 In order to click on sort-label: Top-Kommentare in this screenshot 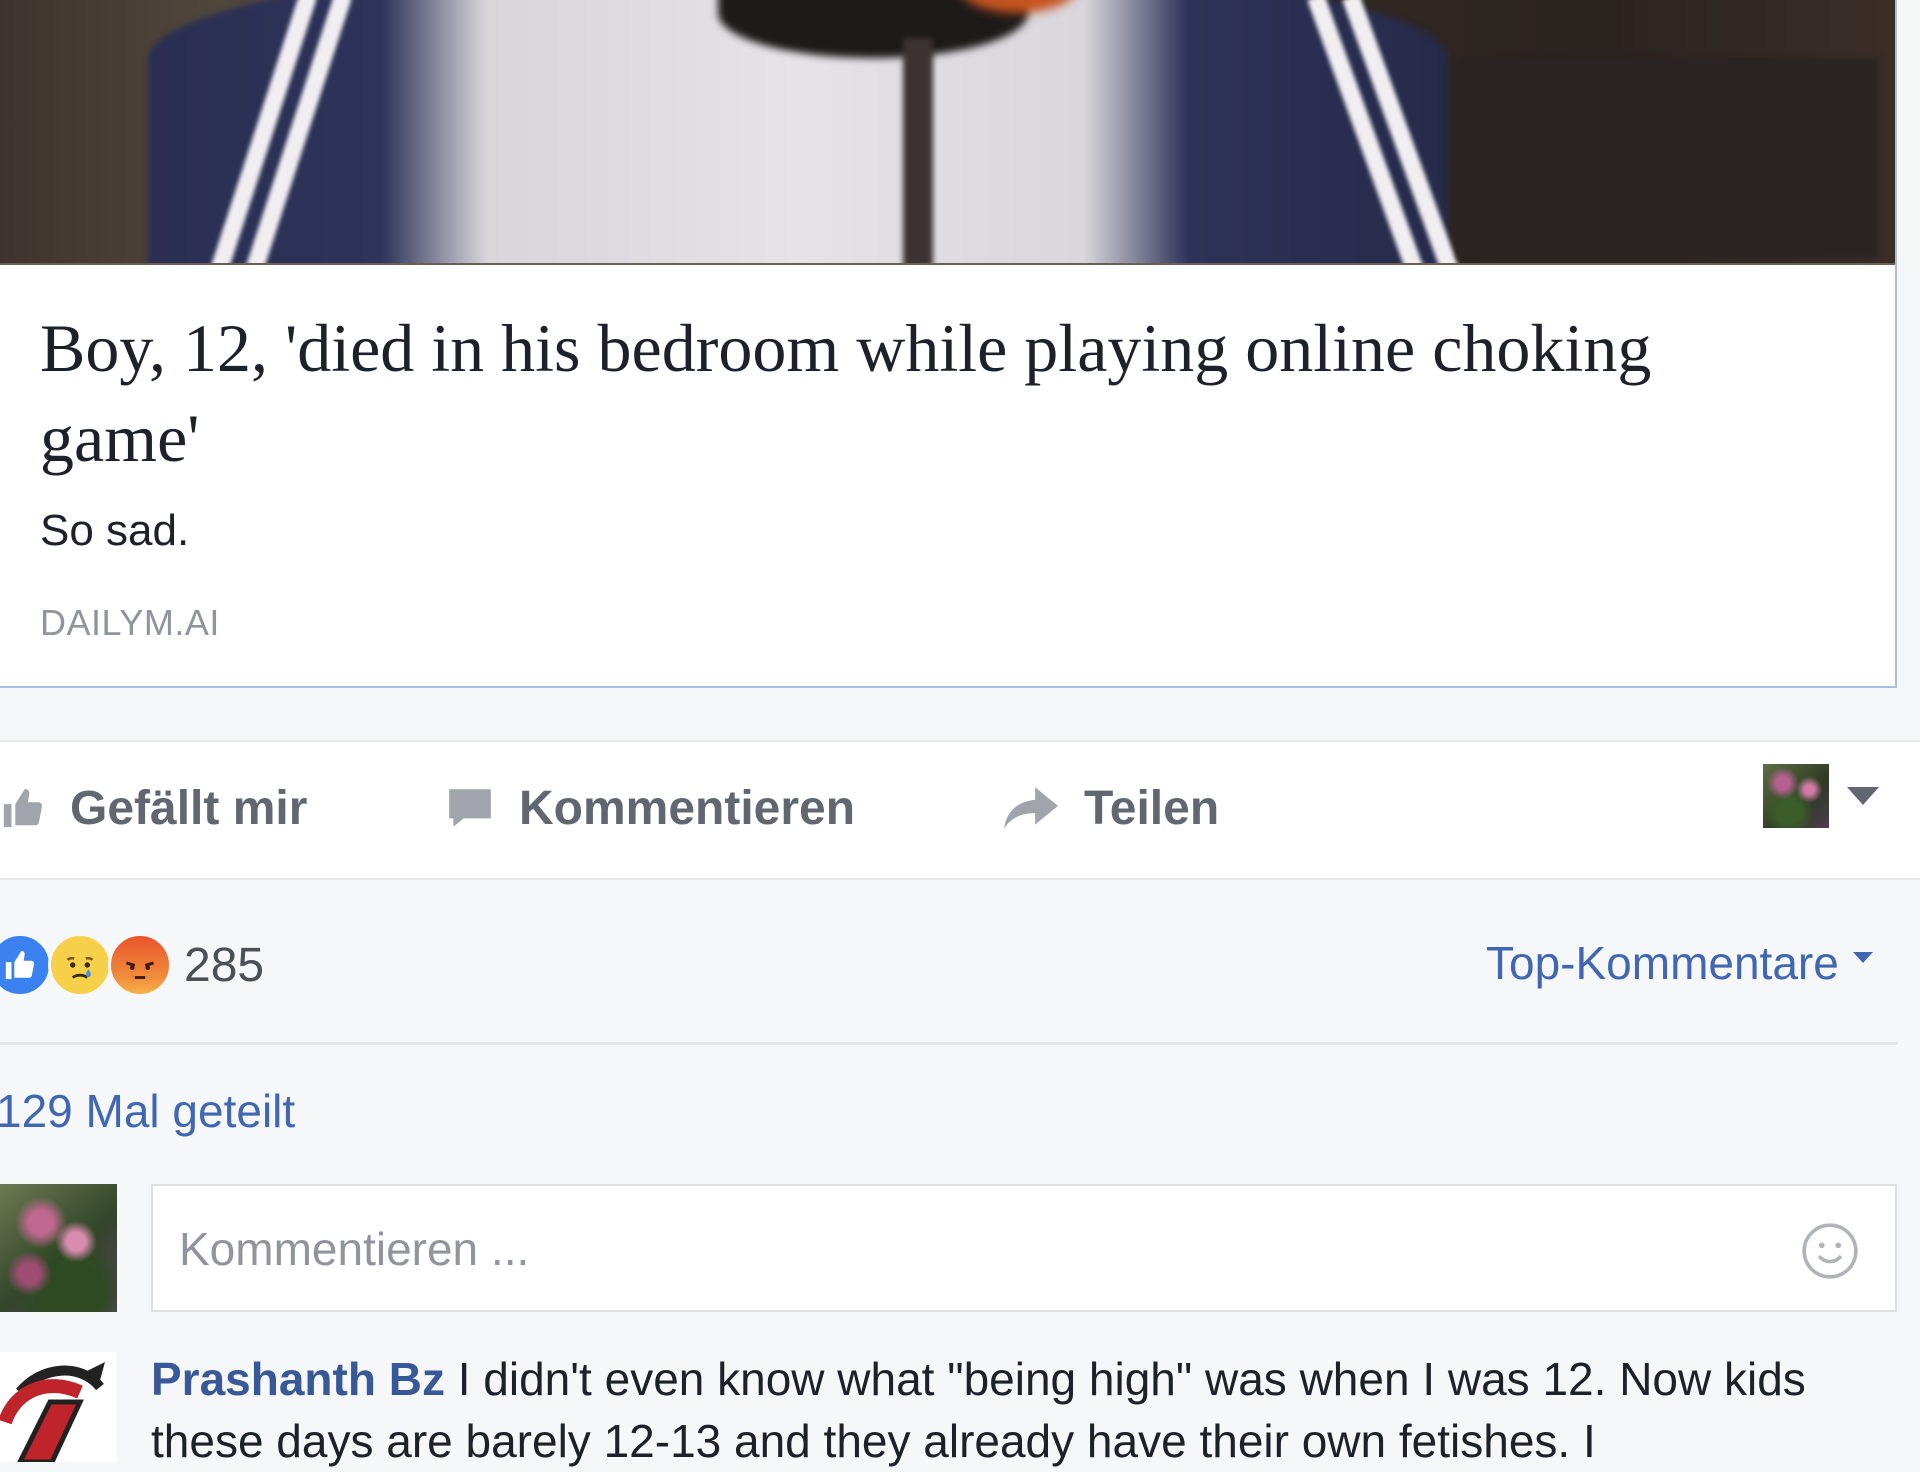, I will do `click(1662, 963)`.